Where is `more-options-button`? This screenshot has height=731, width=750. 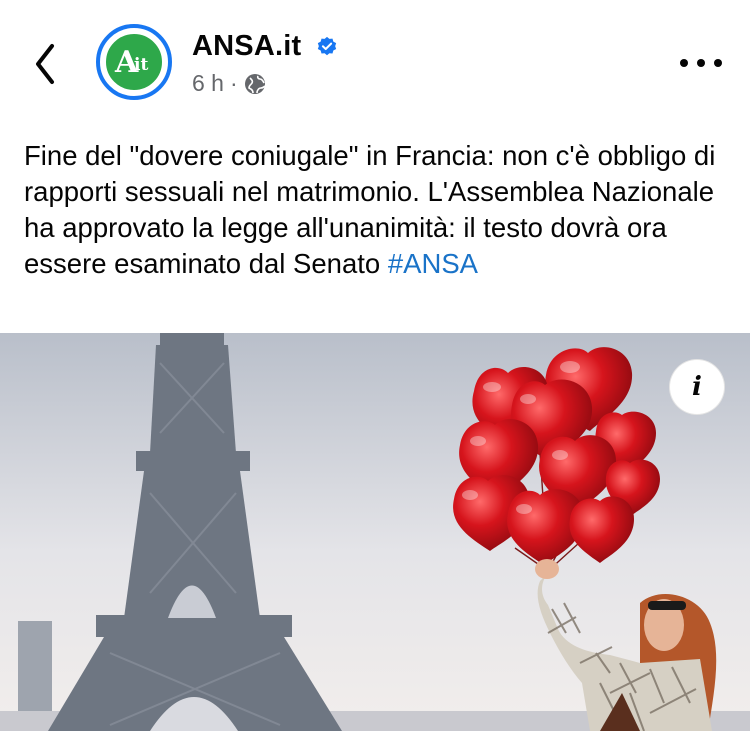
more-options-button is located at coordinates (701, 63).